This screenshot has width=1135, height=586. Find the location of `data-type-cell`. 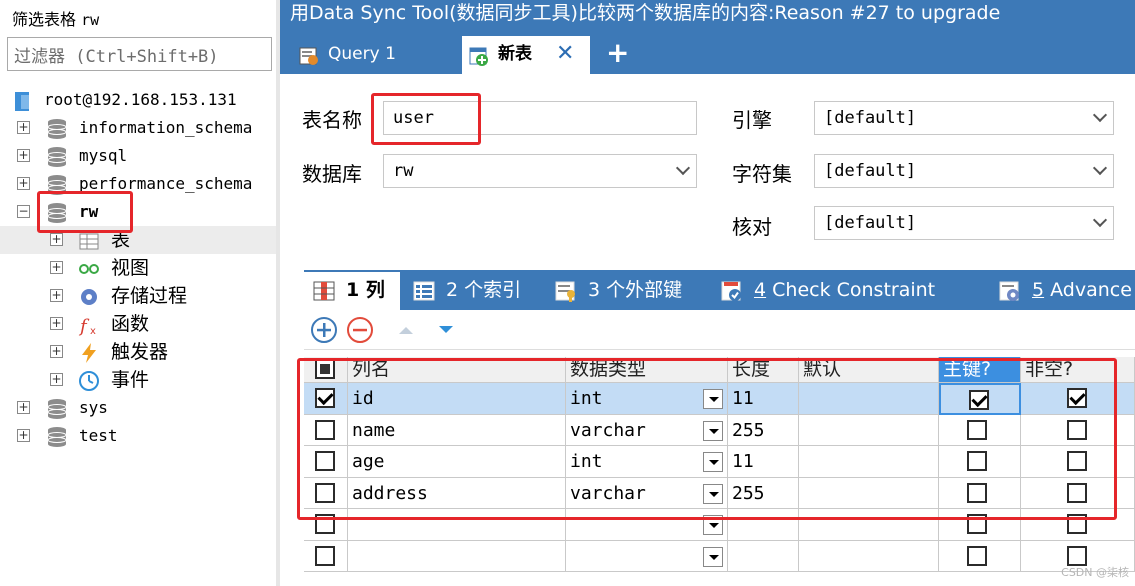

data-type-cell is located at coordinates (647, 556).